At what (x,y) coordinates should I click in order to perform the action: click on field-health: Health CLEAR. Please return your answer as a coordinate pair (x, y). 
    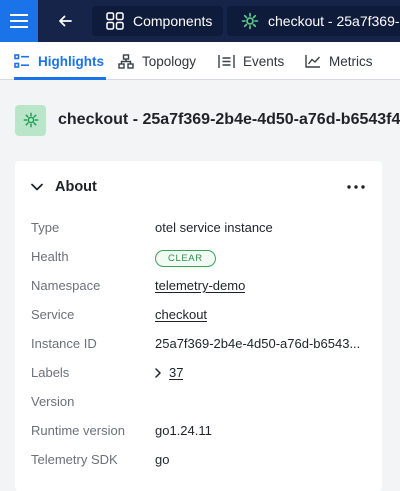
    Looking at the image, I should click on (198, 257).